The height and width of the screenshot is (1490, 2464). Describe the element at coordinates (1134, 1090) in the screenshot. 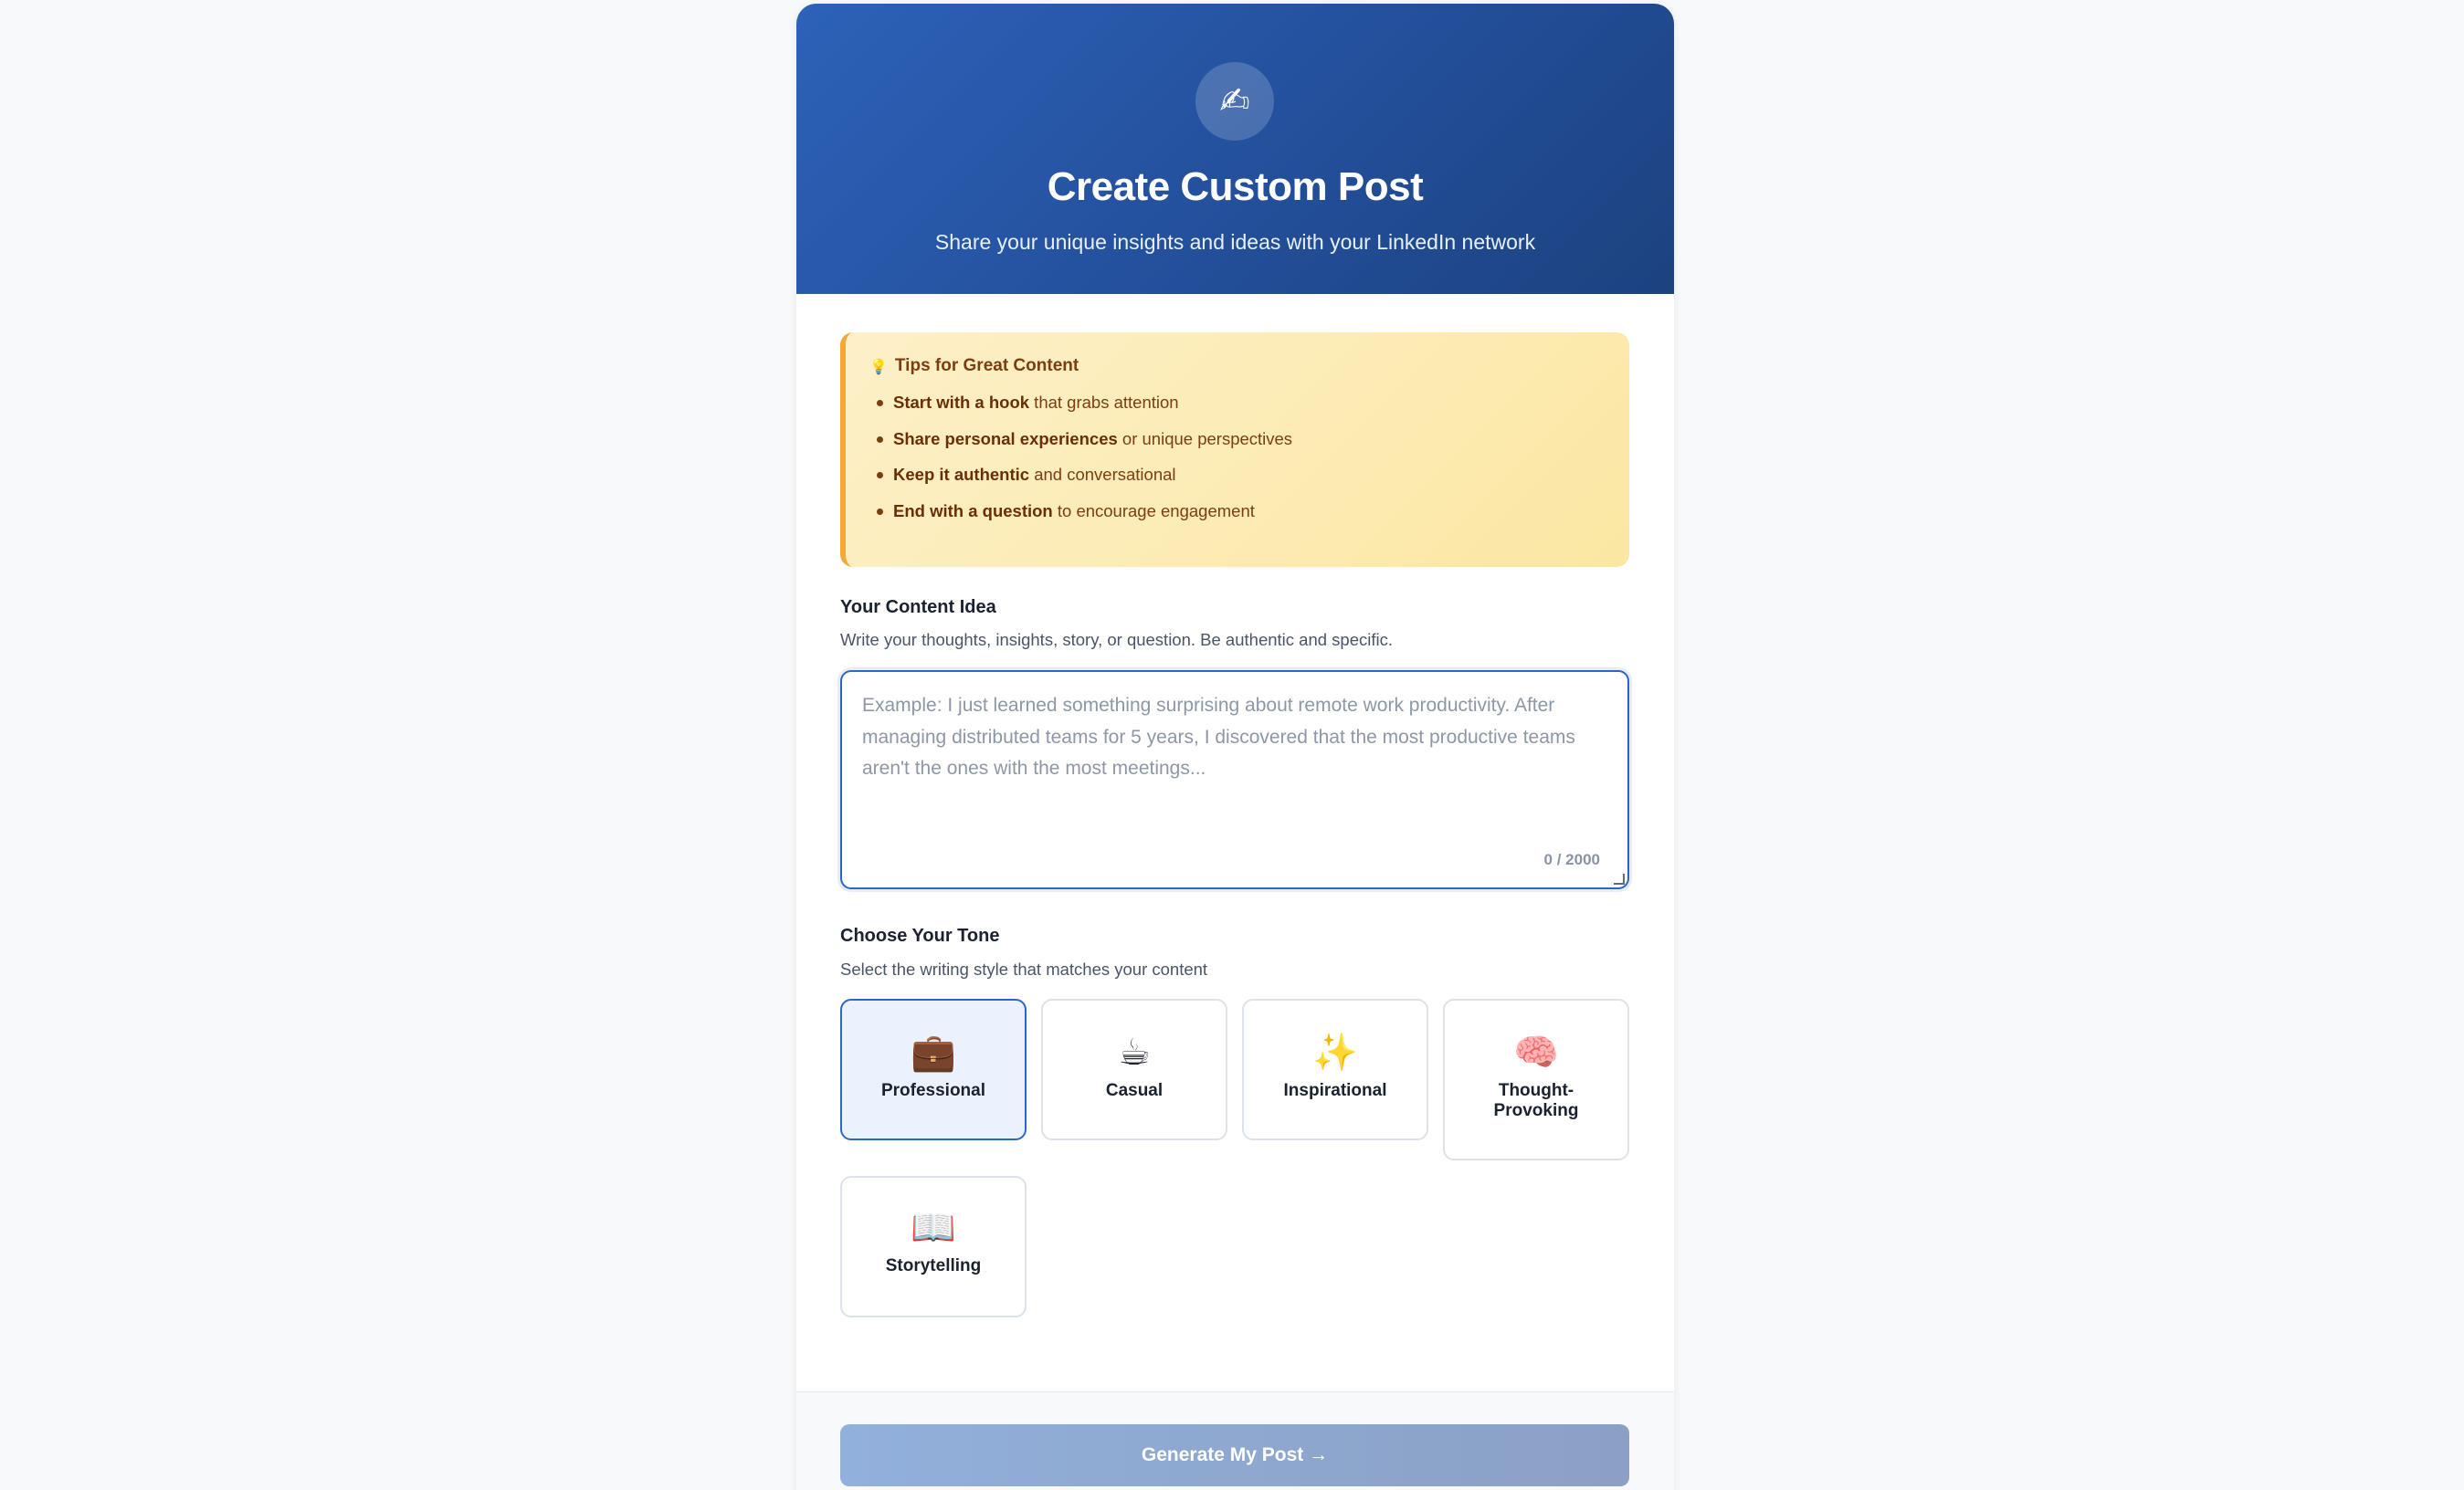

I see `tone-option-label: Casual` at that location.